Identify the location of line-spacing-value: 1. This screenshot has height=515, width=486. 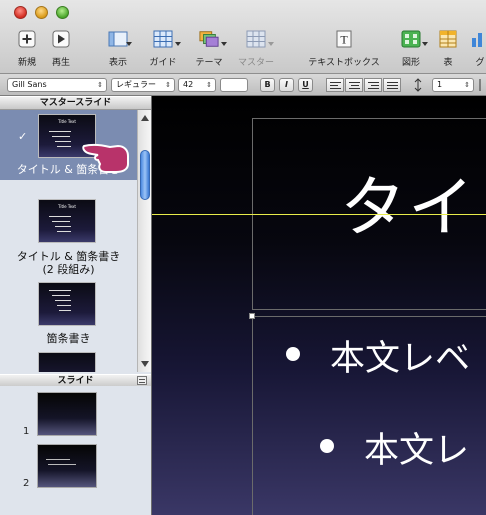
(440, 84).